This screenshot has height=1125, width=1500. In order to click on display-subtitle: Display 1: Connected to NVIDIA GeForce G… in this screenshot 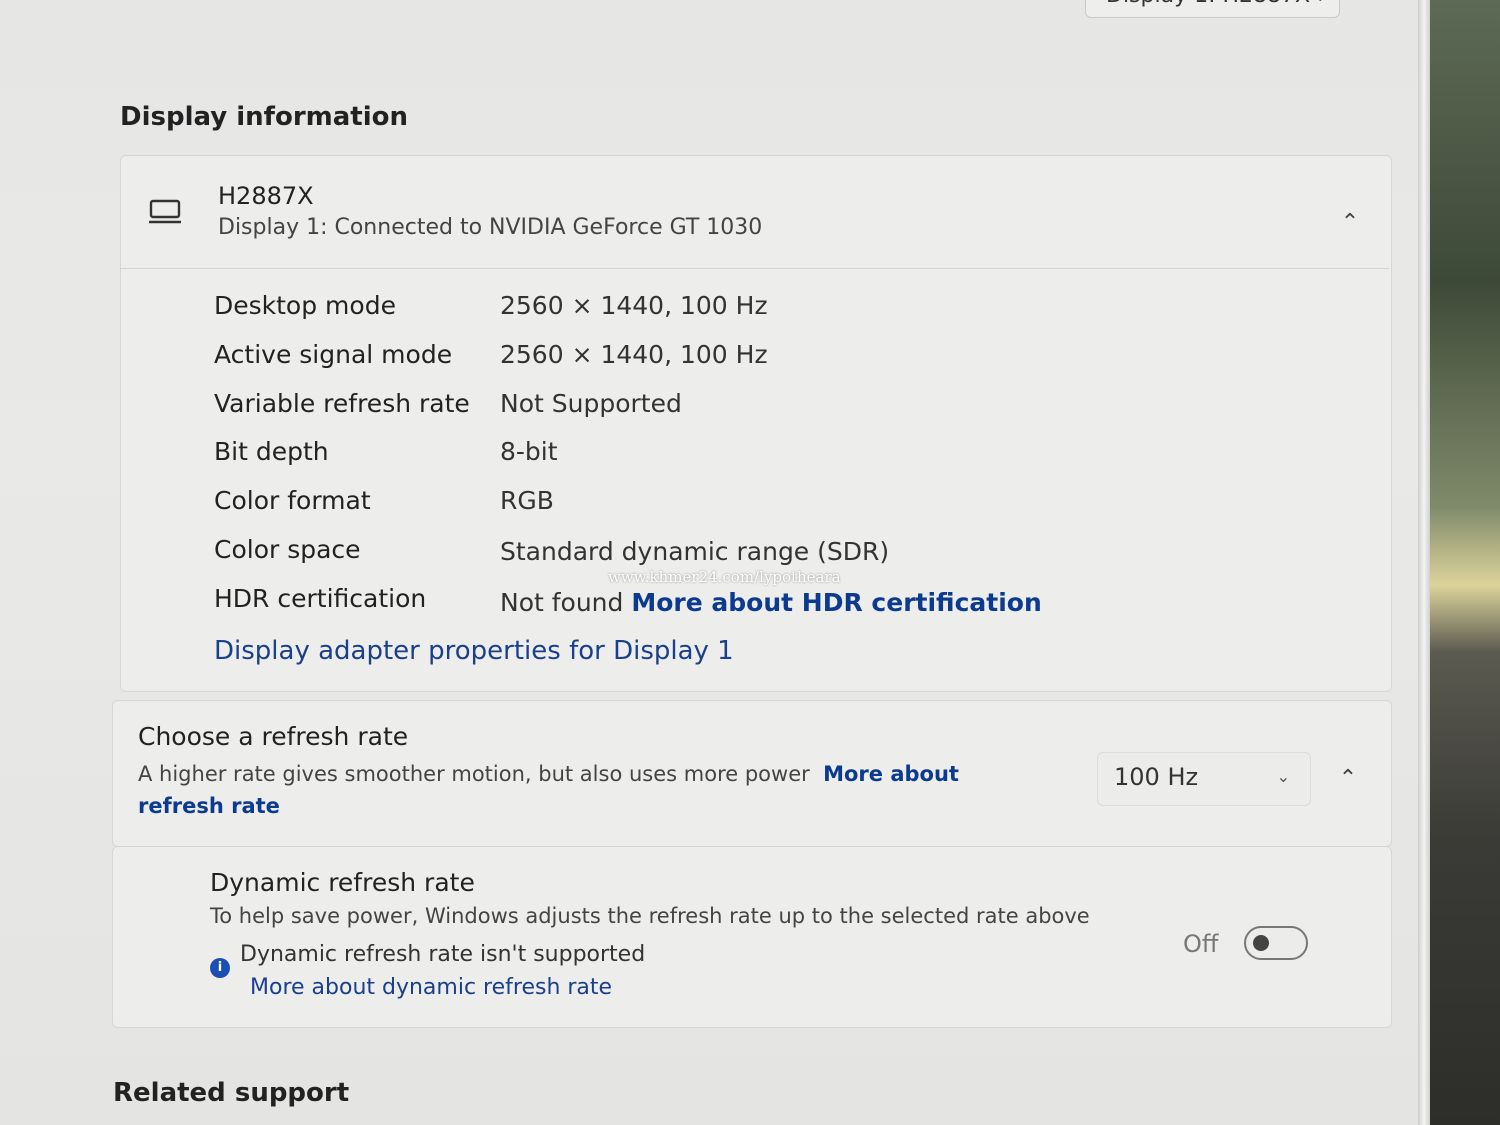, I will do `click(490, 227)`.